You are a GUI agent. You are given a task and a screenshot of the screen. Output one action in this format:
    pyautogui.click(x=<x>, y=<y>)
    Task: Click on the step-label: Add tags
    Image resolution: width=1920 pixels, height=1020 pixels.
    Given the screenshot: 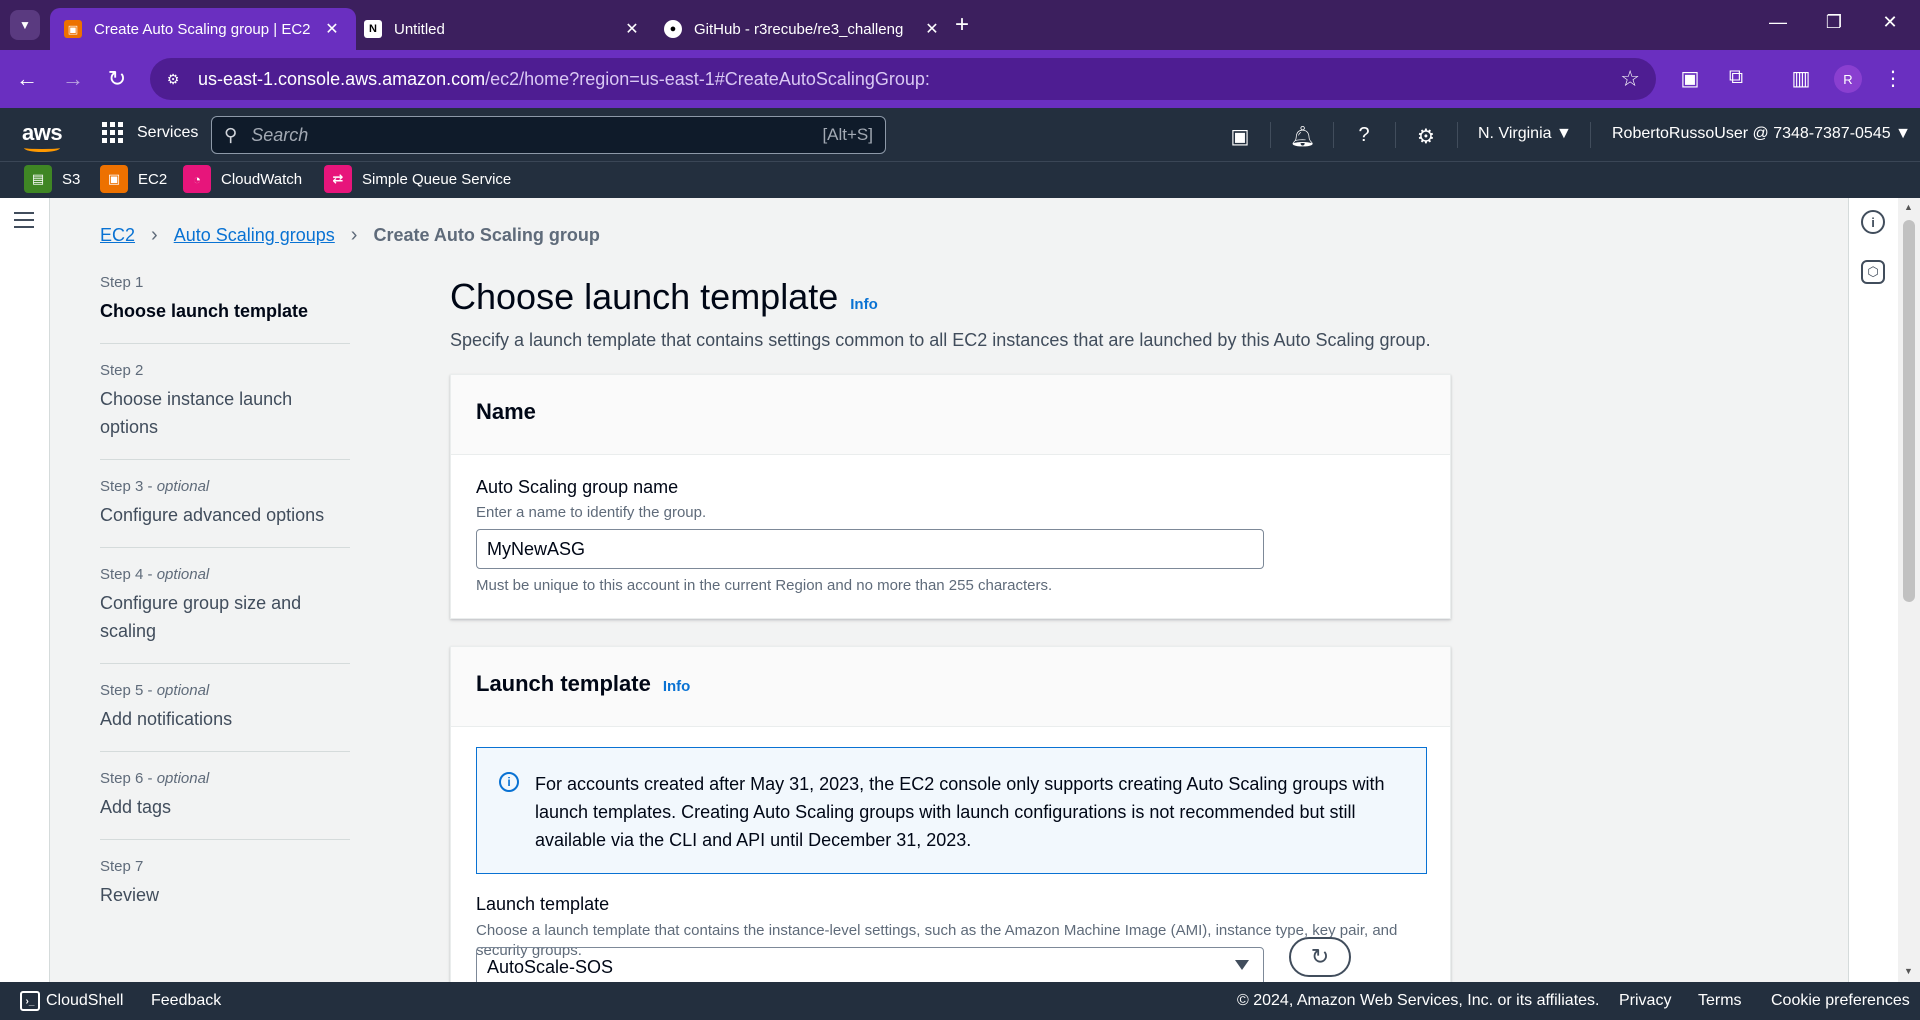 What is the action you would take?
    pyautogui.click(x=136, y=807)
    